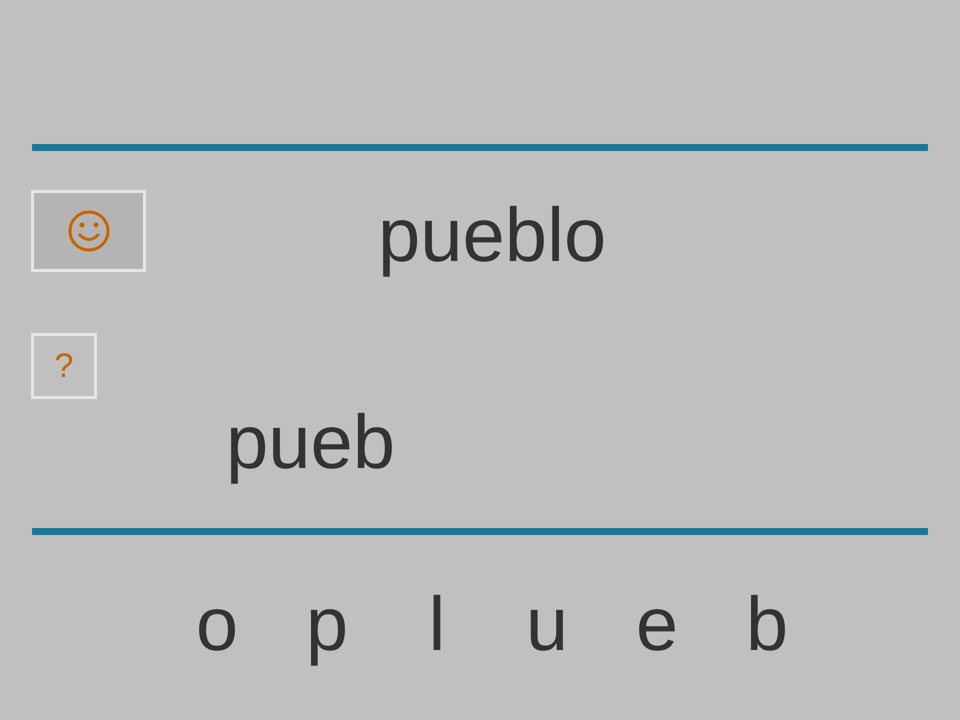 Image resolution: width=960 pixels, height=720 pixels. I want to click on smiley-icon, so click(88, 231).